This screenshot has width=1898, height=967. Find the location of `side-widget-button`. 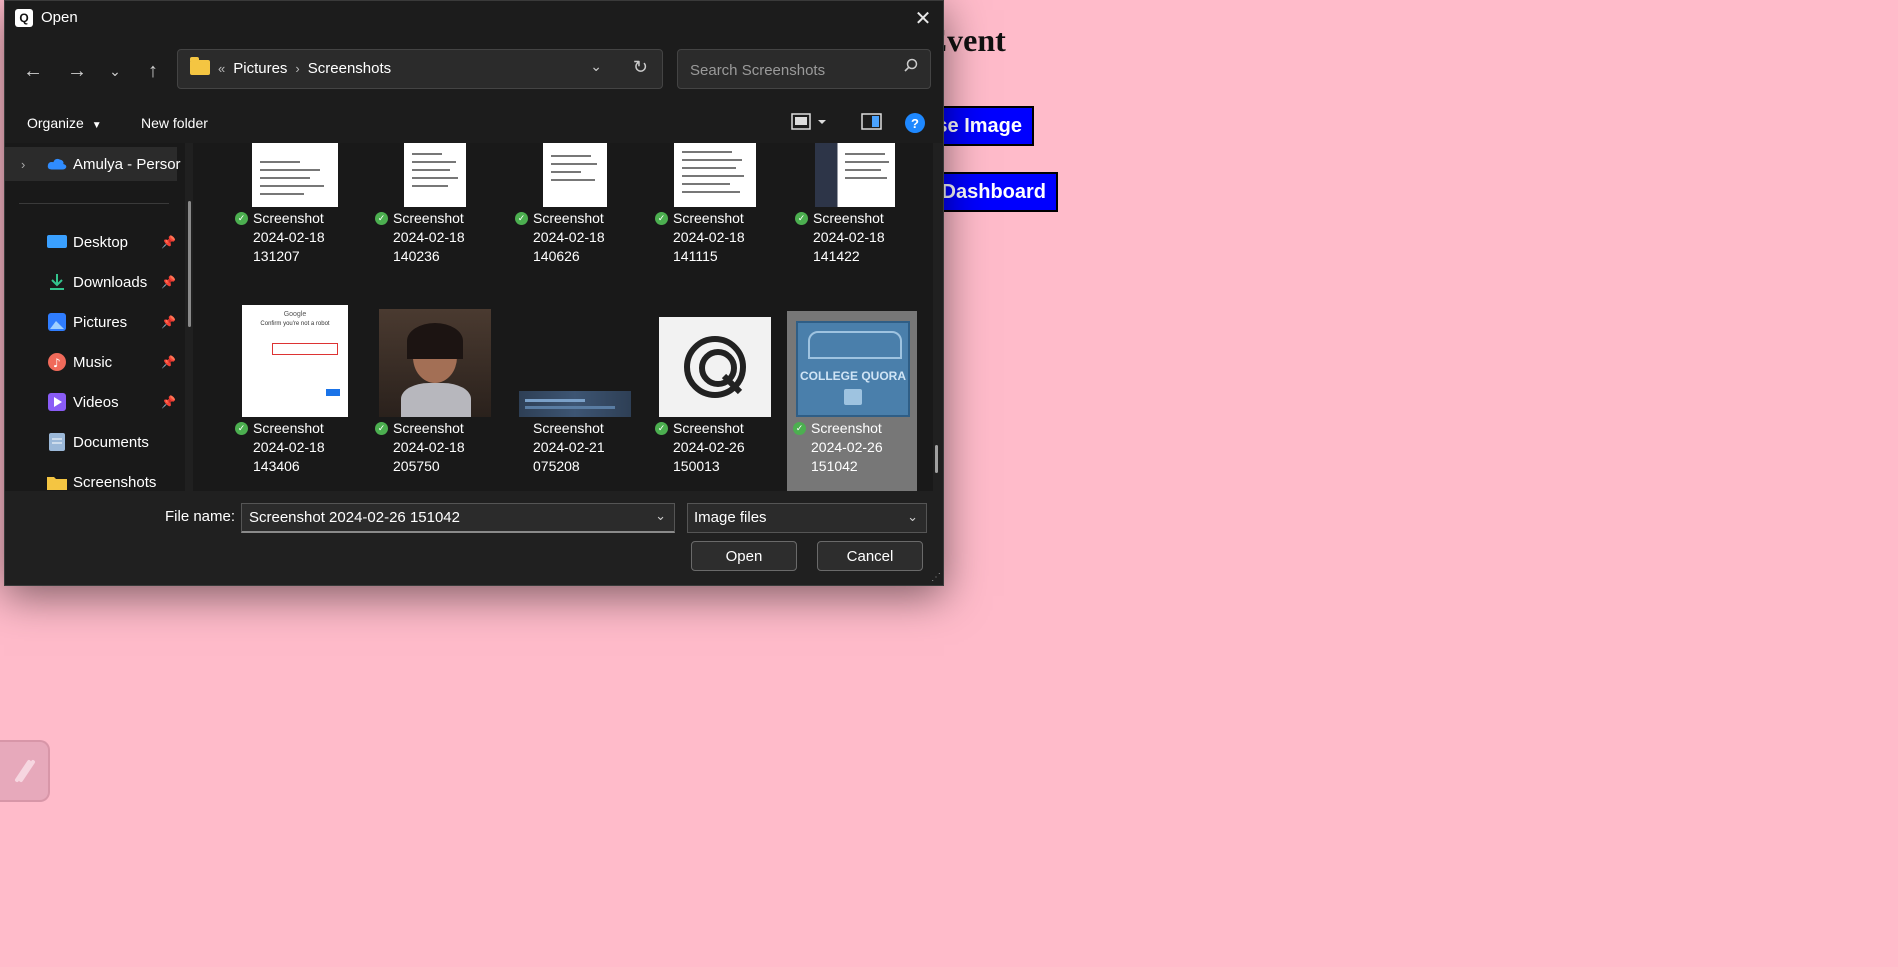

side-widget-button is located at coordinates (25, 771).